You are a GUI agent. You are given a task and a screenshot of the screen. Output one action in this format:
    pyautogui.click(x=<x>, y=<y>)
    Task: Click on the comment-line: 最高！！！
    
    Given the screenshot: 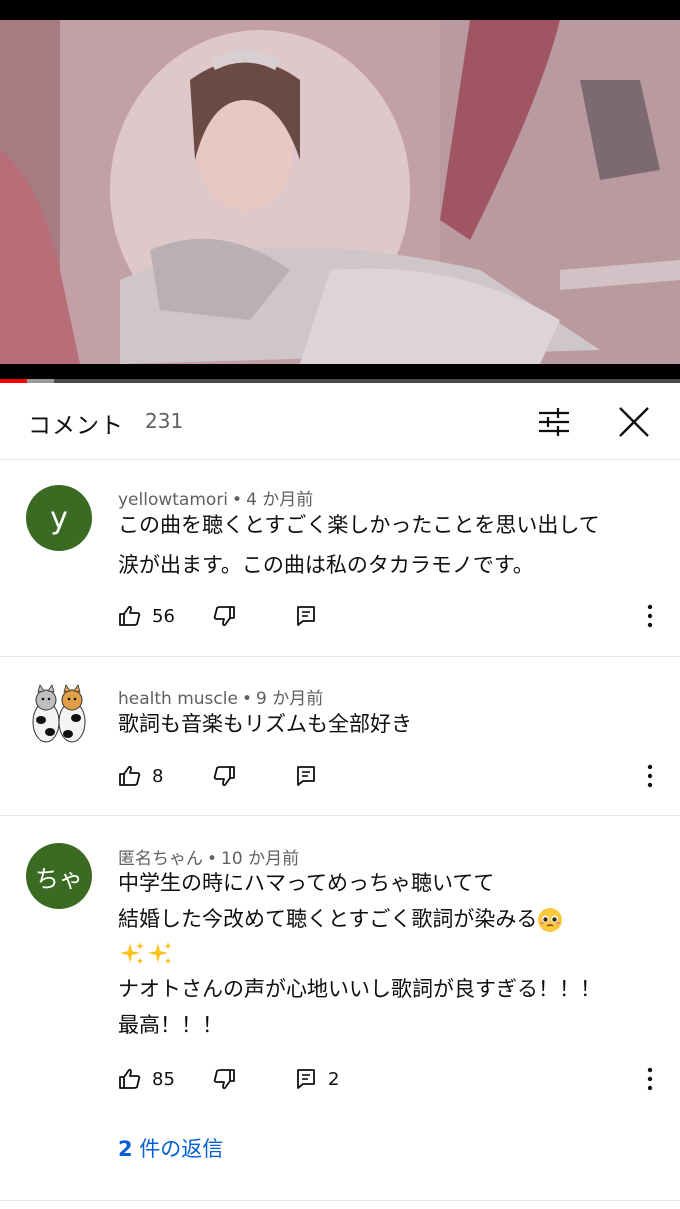 What is the action you would take?
    pyautogui.click(x=170, y=1025)
    